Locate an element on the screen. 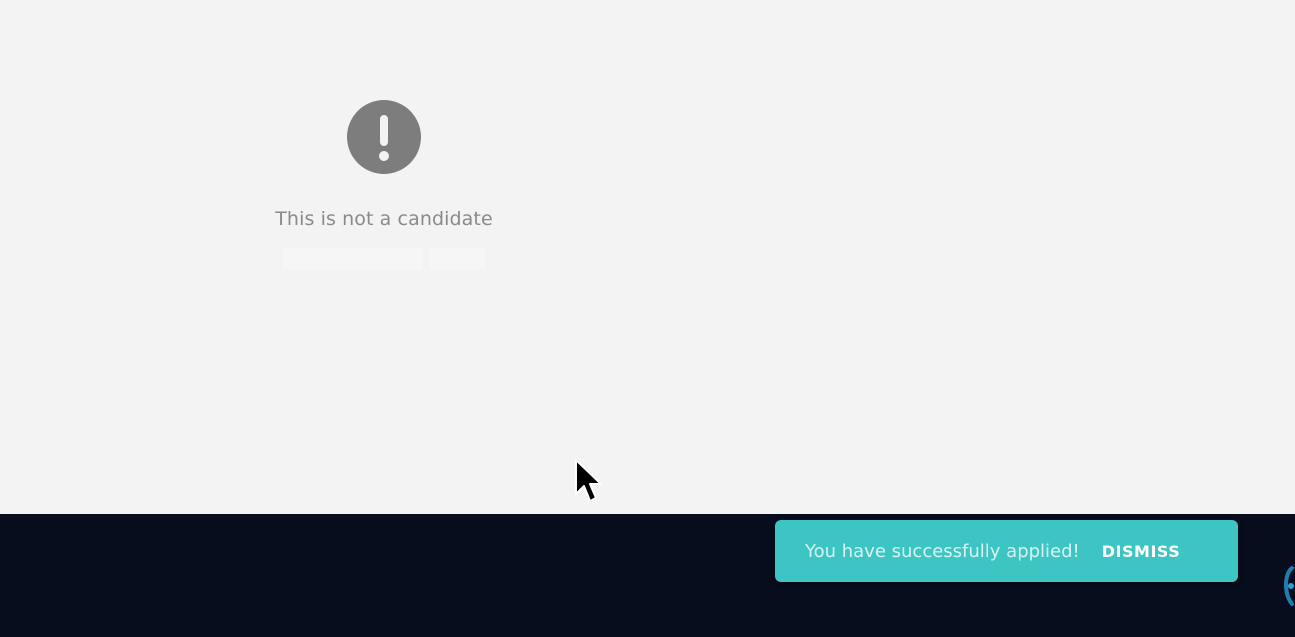 The height and width of the screenshot is (637, 1295). faded-placeholder is located at coordinates (384, 259).